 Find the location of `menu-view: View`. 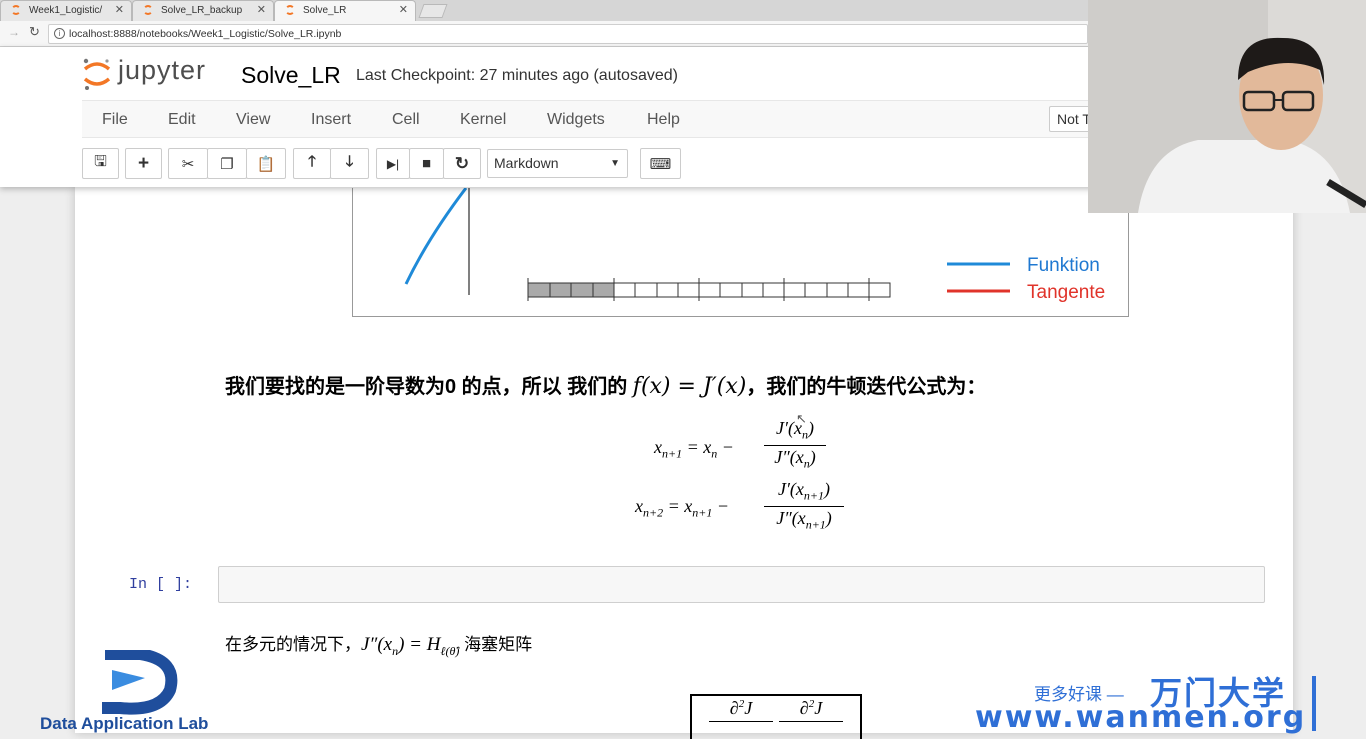

menu-view: View is located at coordinates (253, 120).